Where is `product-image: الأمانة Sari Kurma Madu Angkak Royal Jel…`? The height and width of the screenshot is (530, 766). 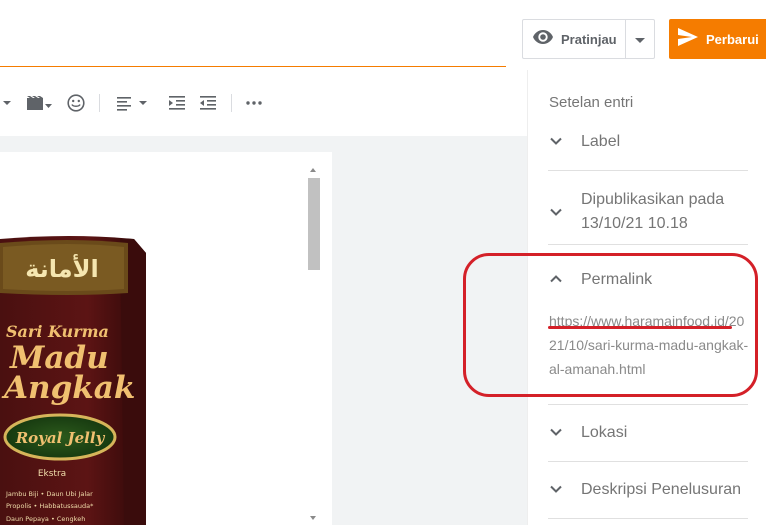
product-image: الأمانة Sari Kurma Madu Angkak Royal Jel… is located at coordinates (73, 379).